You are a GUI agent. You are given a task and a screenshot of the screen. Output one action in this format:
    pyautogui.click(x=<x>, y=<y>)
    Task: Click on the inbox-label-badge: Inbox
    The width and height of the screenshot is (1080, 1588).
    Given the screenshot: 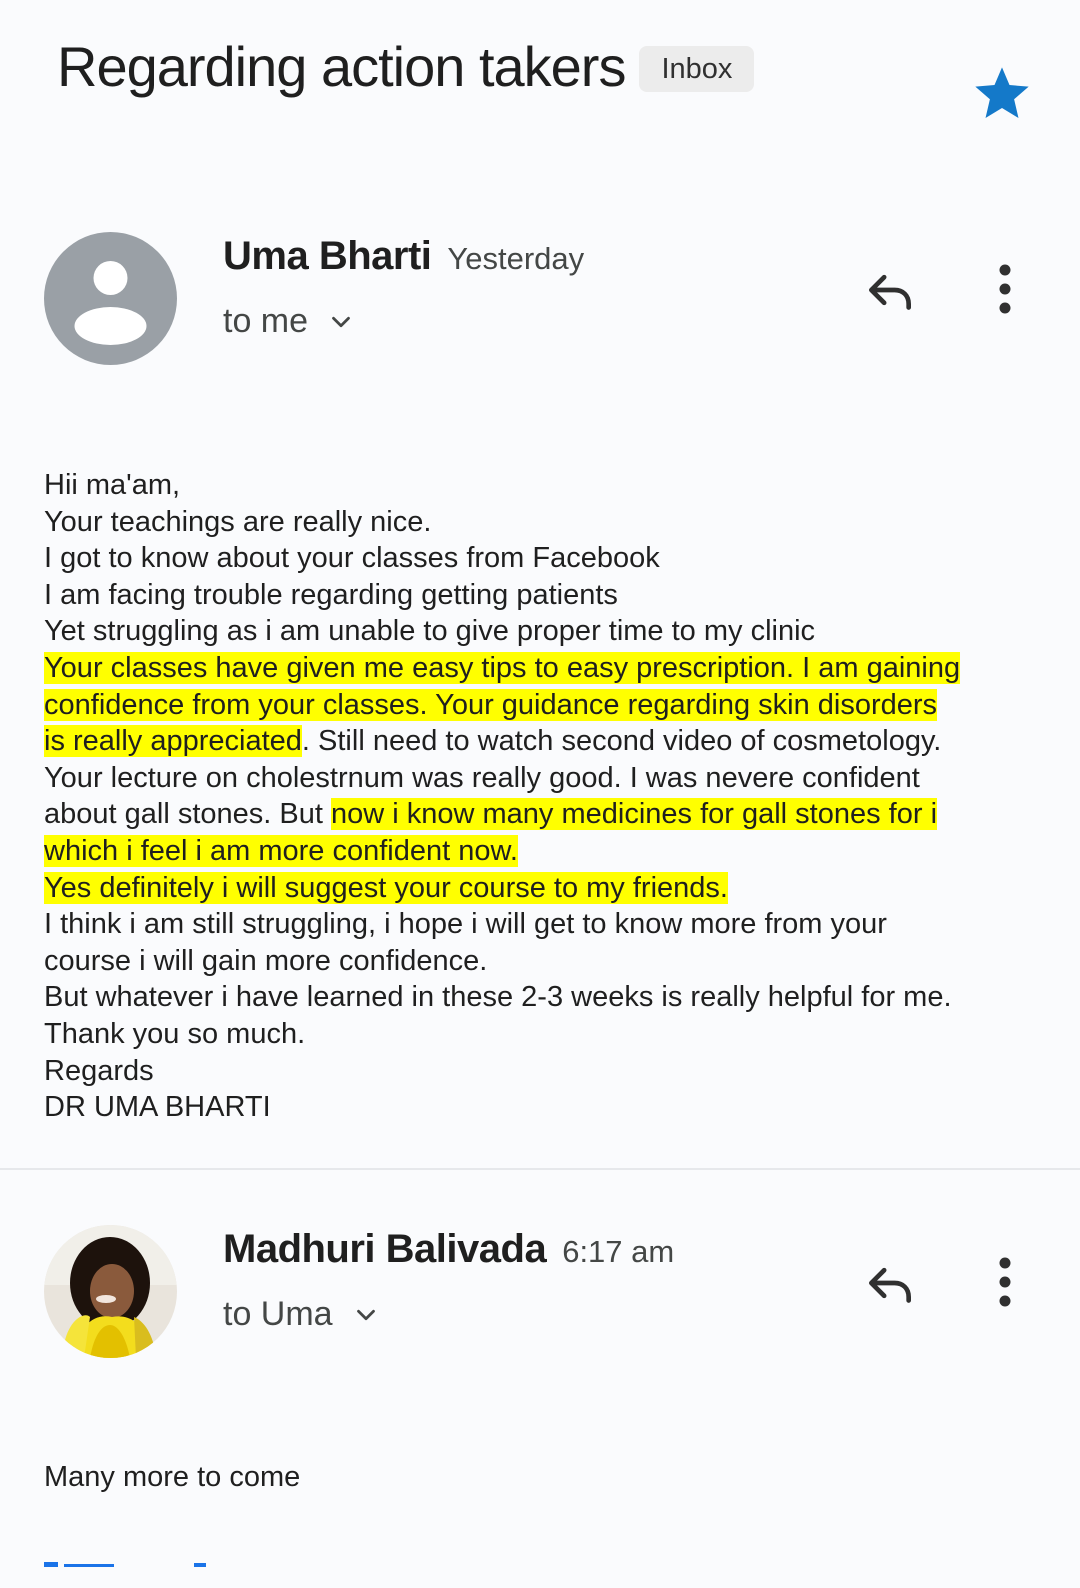 What is the action you would take?
    pyautogui.click(x=697, y=69)
    